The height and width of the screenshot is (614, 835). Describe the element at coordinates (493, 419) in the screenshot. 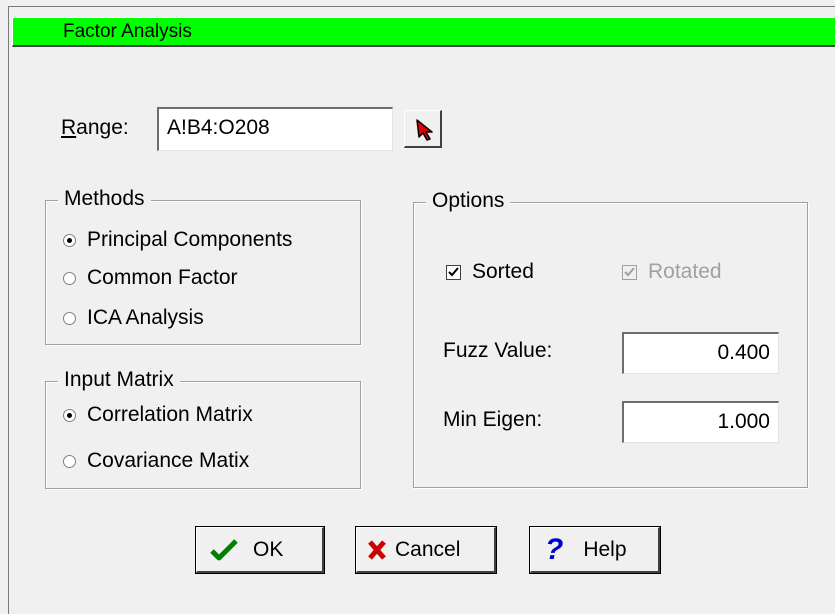

I see `min-eigen-label: Min Eigen:` at that location.